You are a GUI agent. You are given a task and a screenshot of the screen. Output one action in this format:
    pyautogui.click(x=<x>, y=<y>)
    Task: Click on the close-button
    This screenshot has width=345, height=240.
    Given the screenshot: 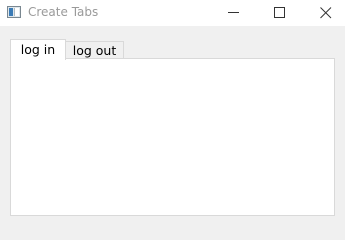 What is the action you would take?
    pyautogui.click(x=324, y=13)
    